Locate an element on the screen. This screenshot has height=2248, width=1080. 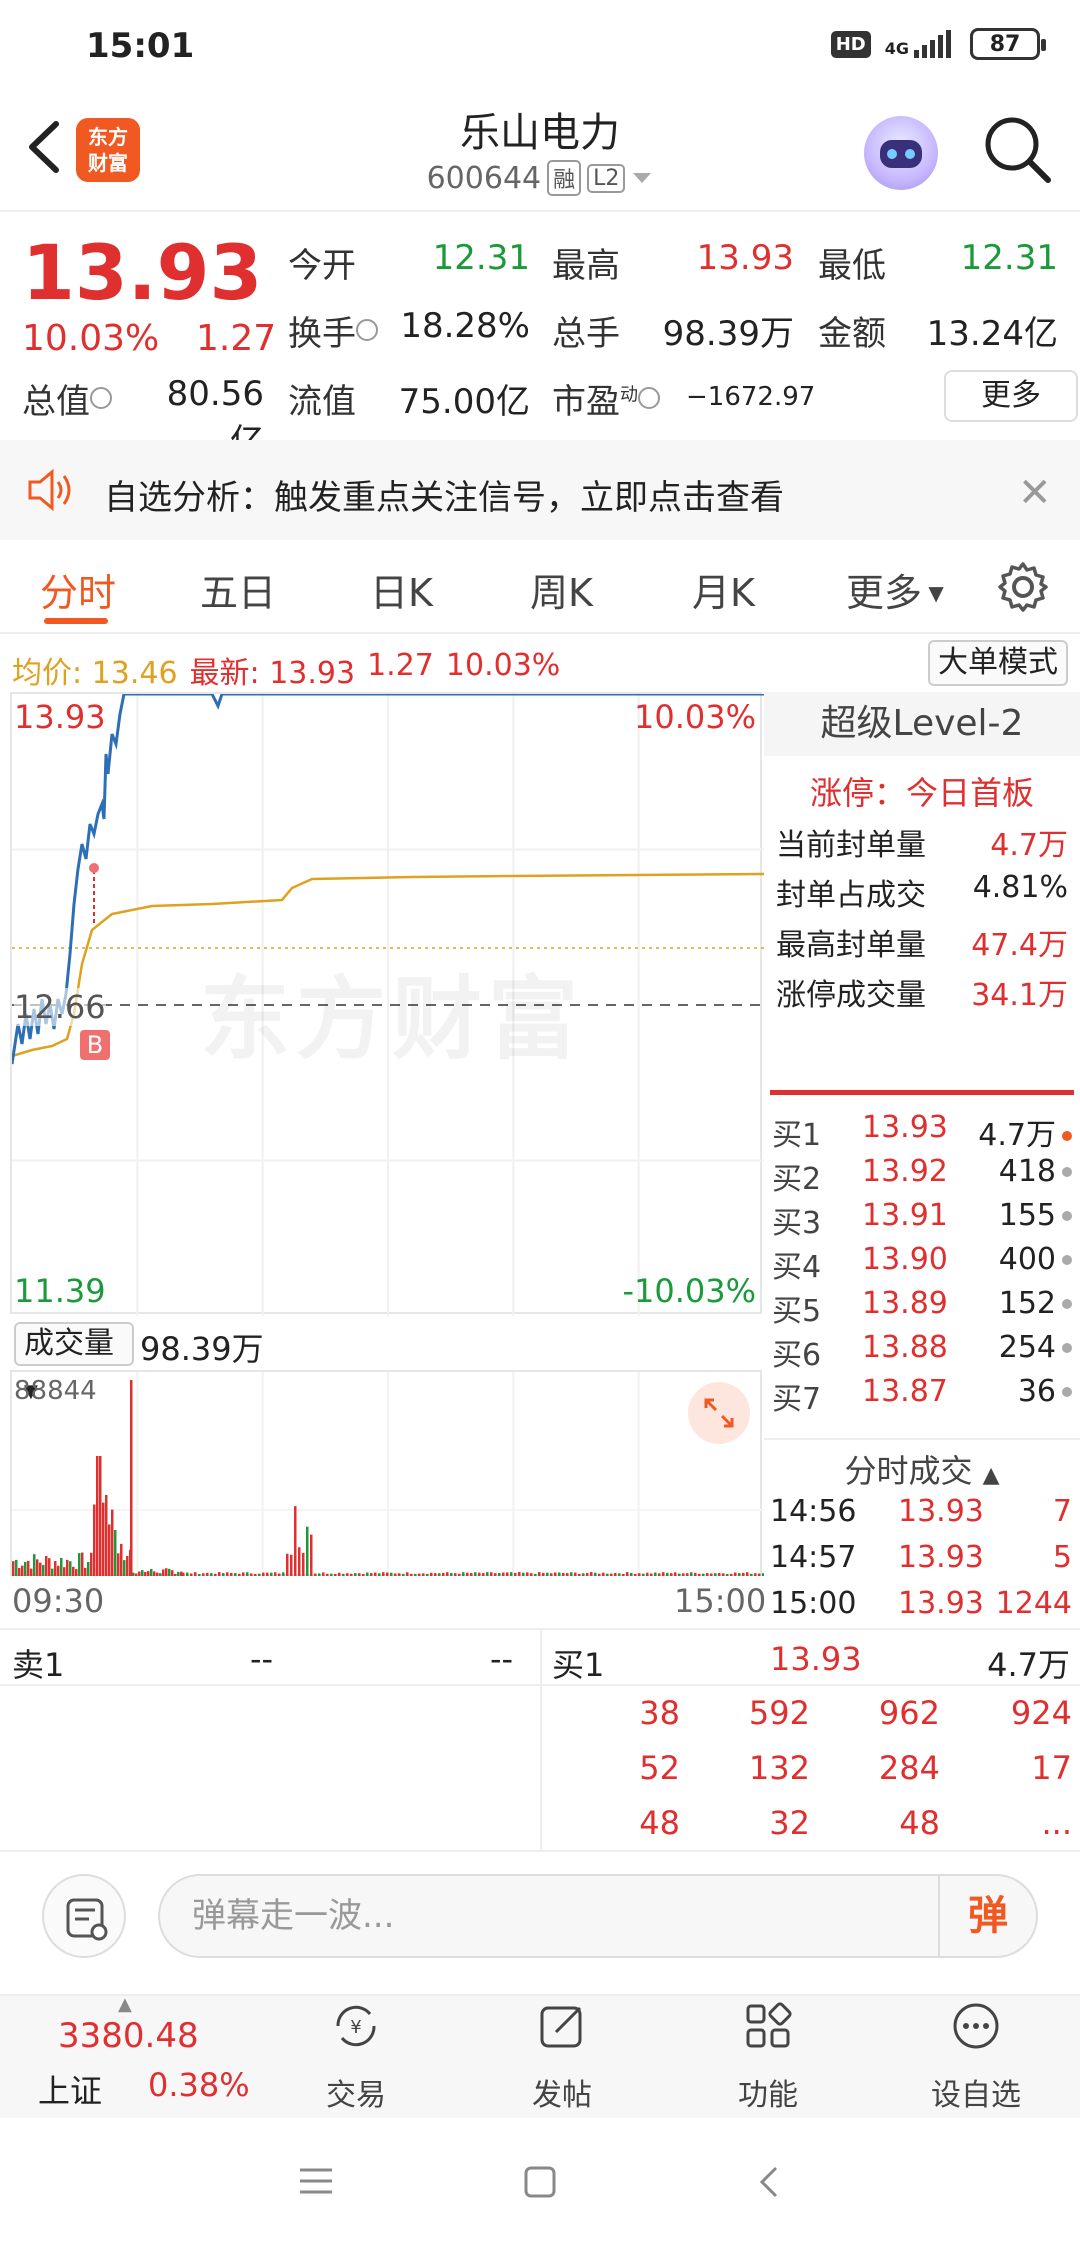
tab-more: 更多 ▼ is located at coordinates (895, 589).